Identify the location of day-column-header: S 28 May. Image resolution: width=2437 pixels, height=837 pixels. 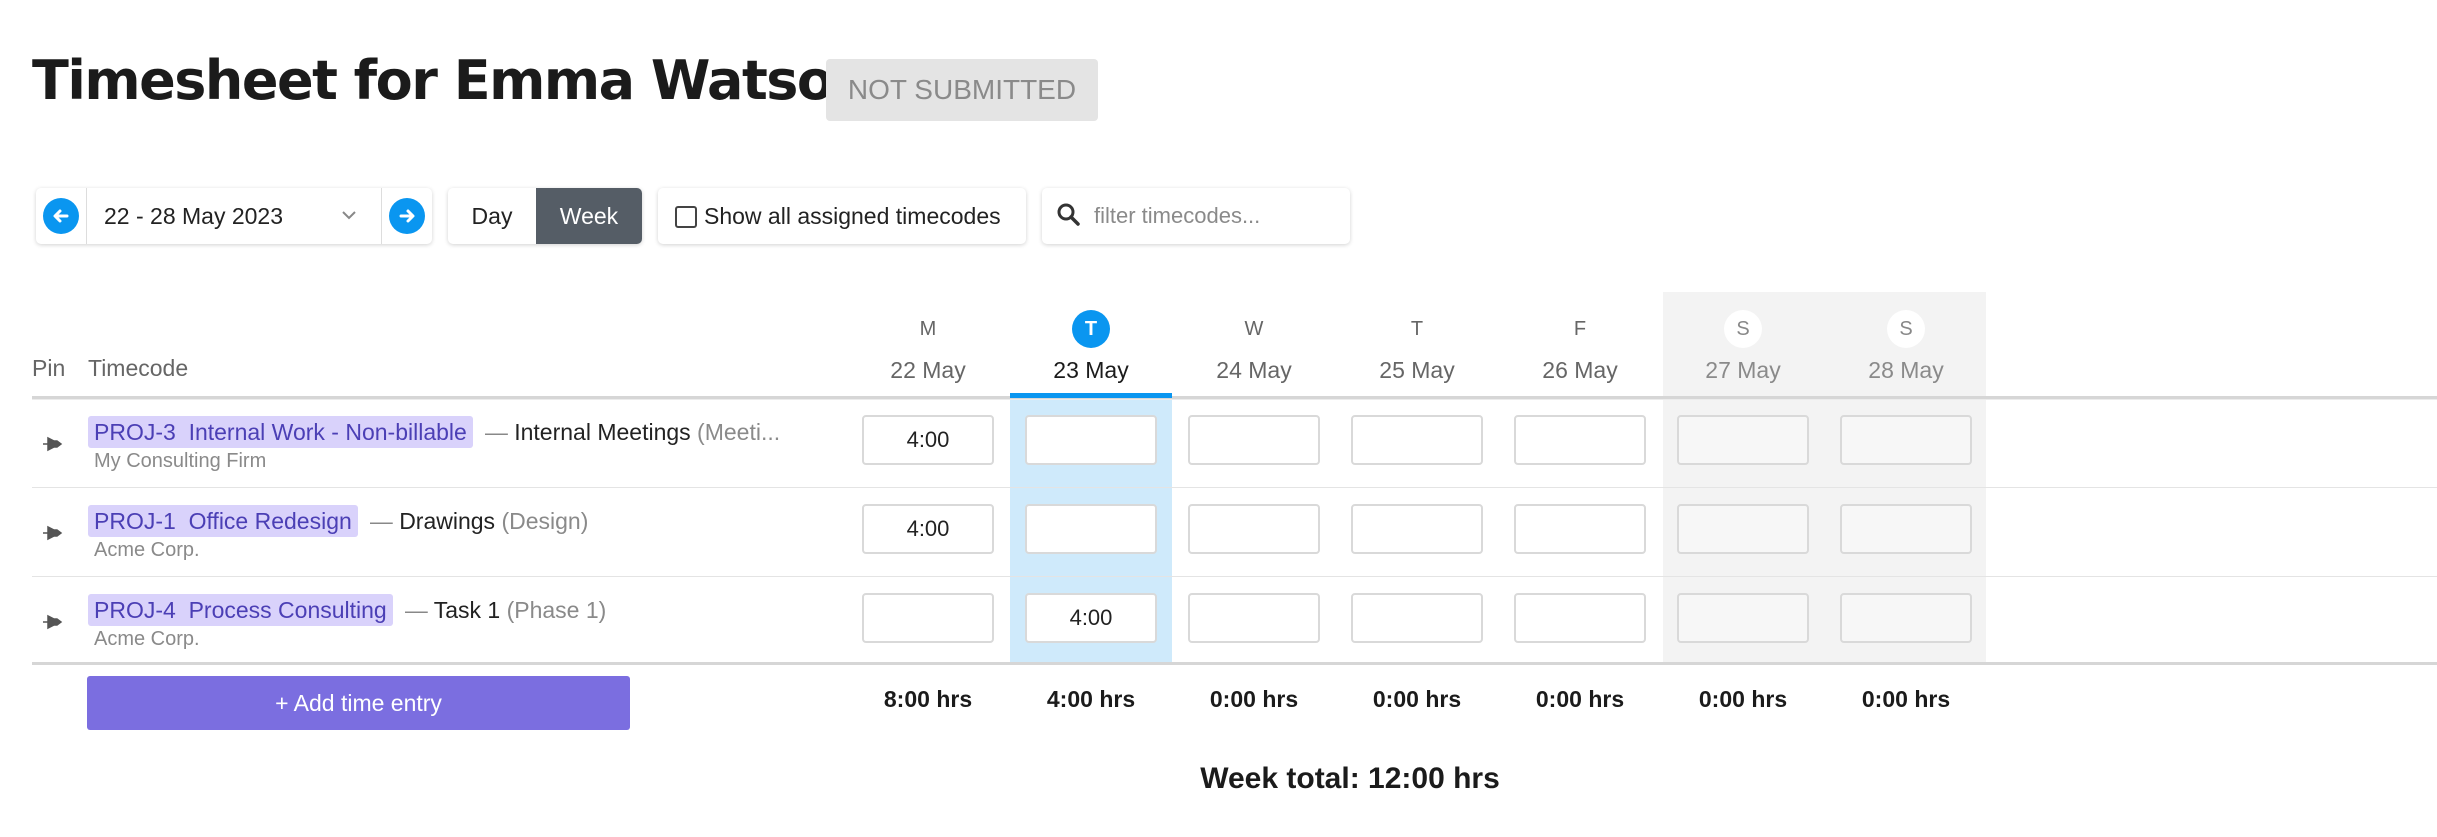
(1906, 346).